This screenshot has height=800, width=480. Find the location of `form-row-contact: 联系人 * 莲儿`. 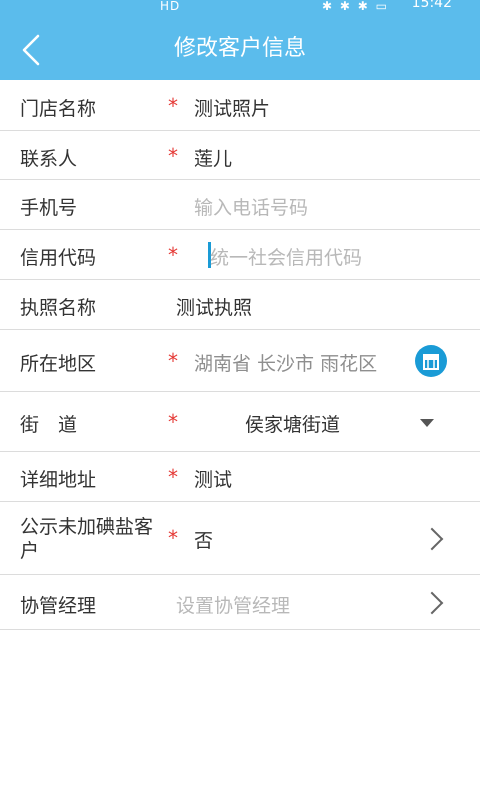

form-row-contact: 联系人 * 莲儿 is located at coordinates (240, 155).